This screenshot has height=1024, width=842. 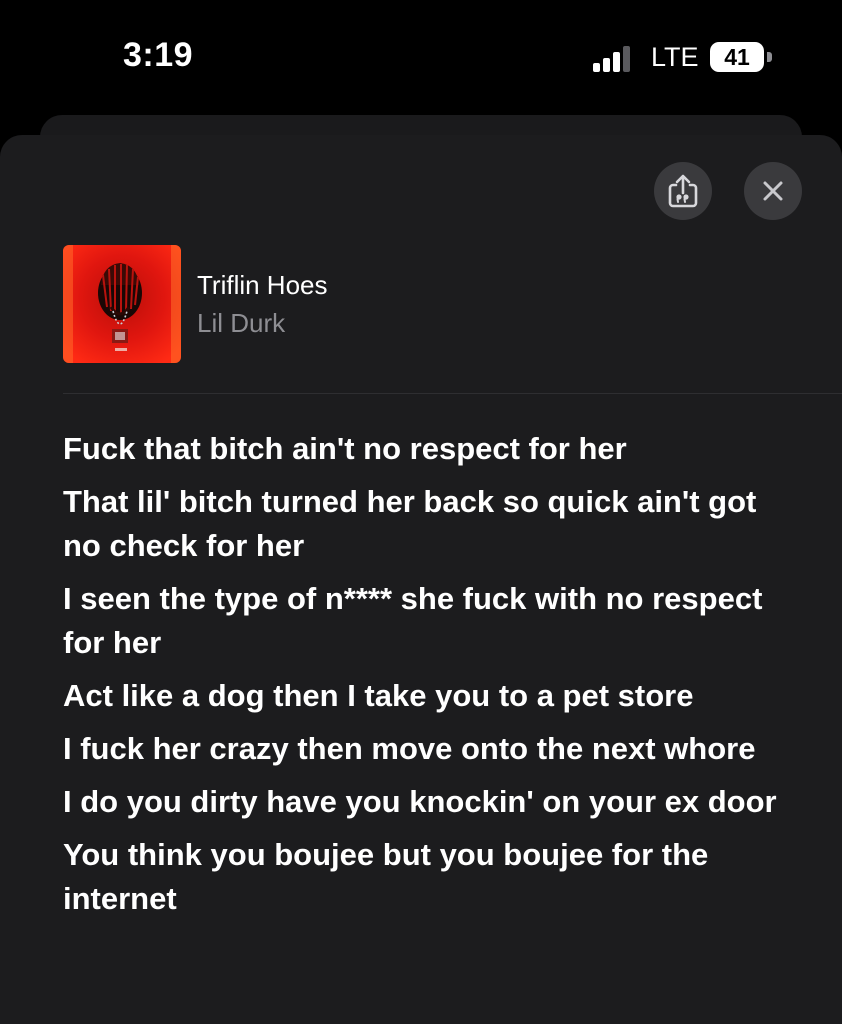 I want to click on close-icon, so click(x=773, y=191).